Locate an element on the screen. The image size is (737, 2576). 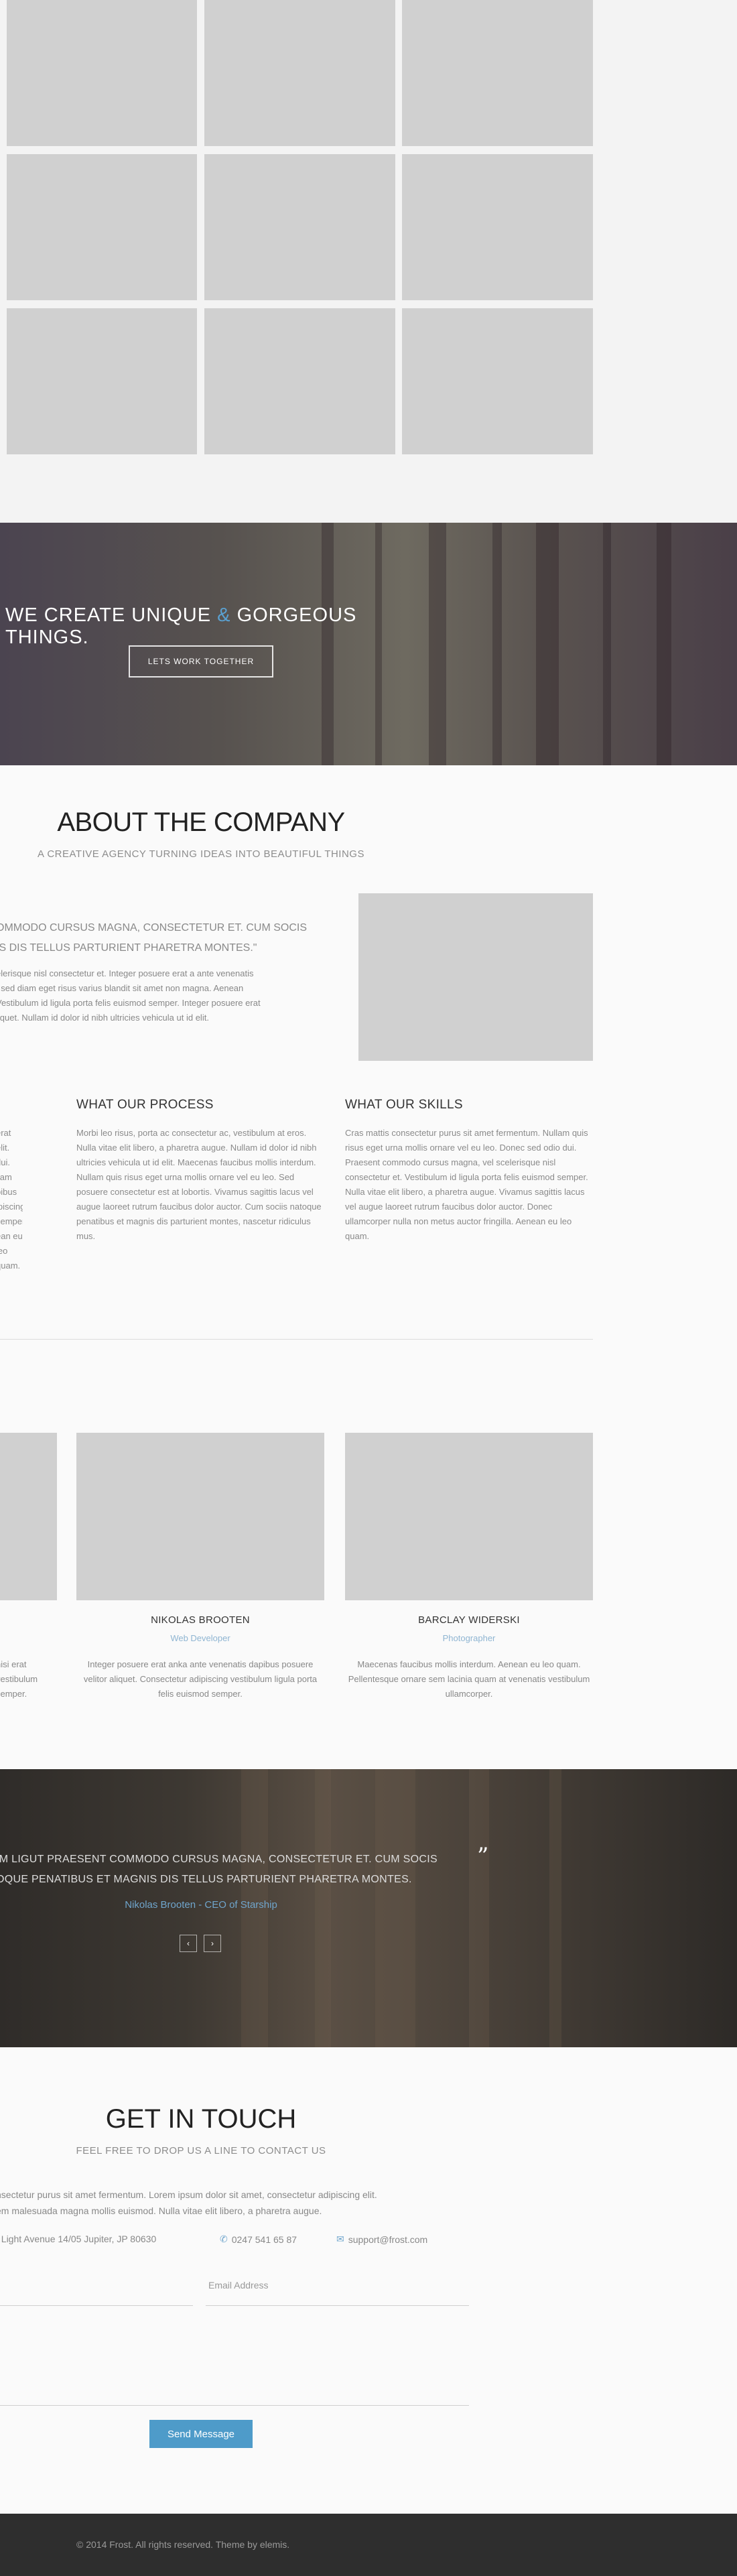
testimonial-prev-button: ‹ is located at coordinates (188, 1943).